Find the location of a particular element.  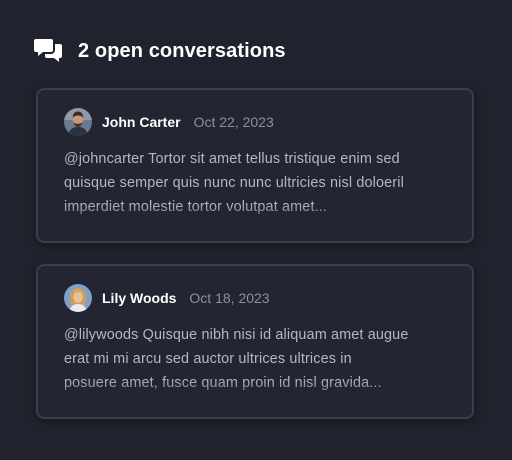

panel-header: 2 open conversations is located at coordinates (160, 51).